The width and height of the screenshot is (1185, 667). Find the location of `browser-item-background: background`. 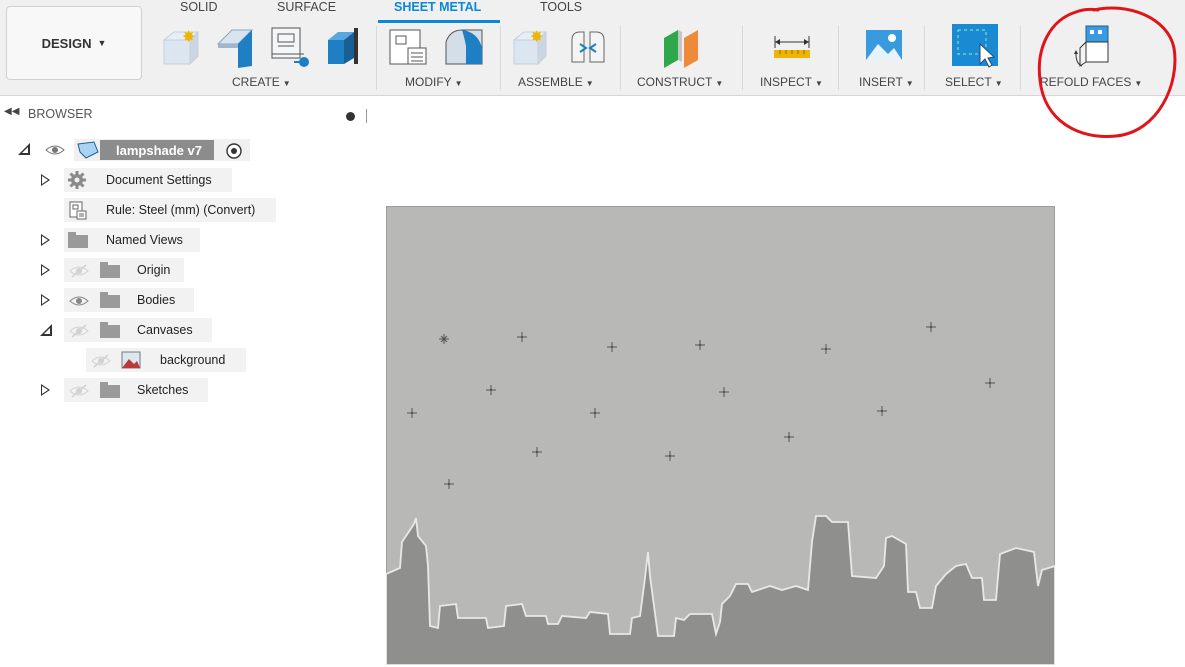

browser-item-background: background is located at coordinates (186, 360).